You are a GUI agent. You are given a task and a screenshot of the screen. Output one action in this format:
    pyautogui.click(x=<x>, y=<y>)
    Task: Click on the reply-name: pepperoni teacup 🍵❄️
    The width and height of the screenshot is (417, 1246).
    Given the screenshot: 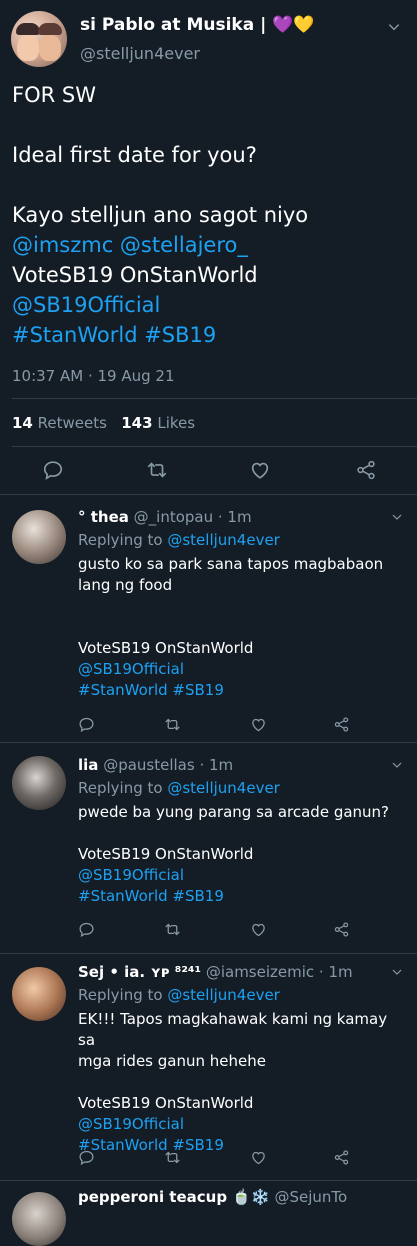 What is the action you would take?
    pyautogui.click(x=174, y=1197)
    